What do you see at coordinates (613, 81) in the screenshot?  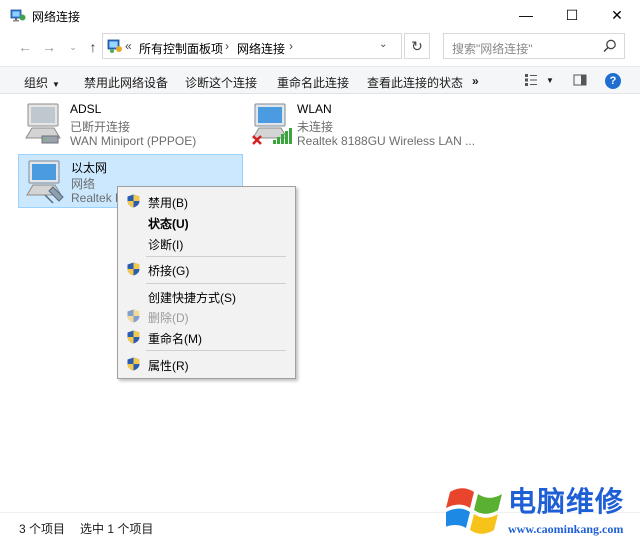 I see `help-icon: ?` at bounding box center [613, 81].